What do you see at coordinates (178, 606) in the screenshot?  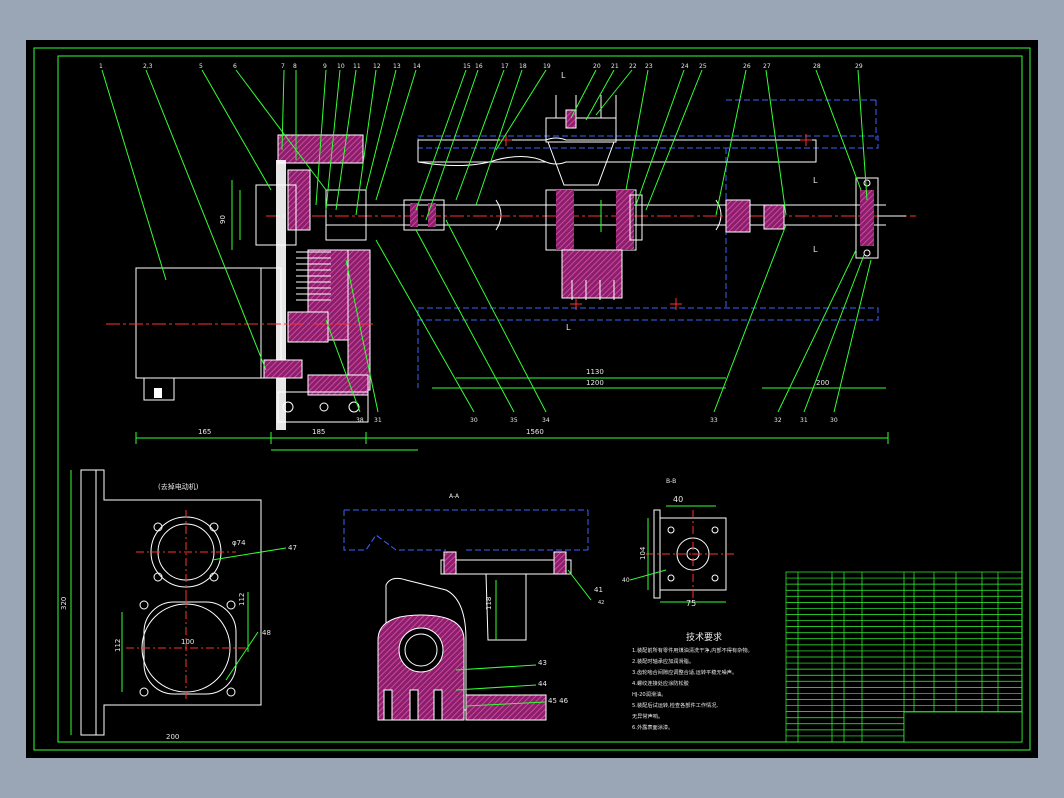 I see `motor-mount-view` at bounding box center [178, 606].